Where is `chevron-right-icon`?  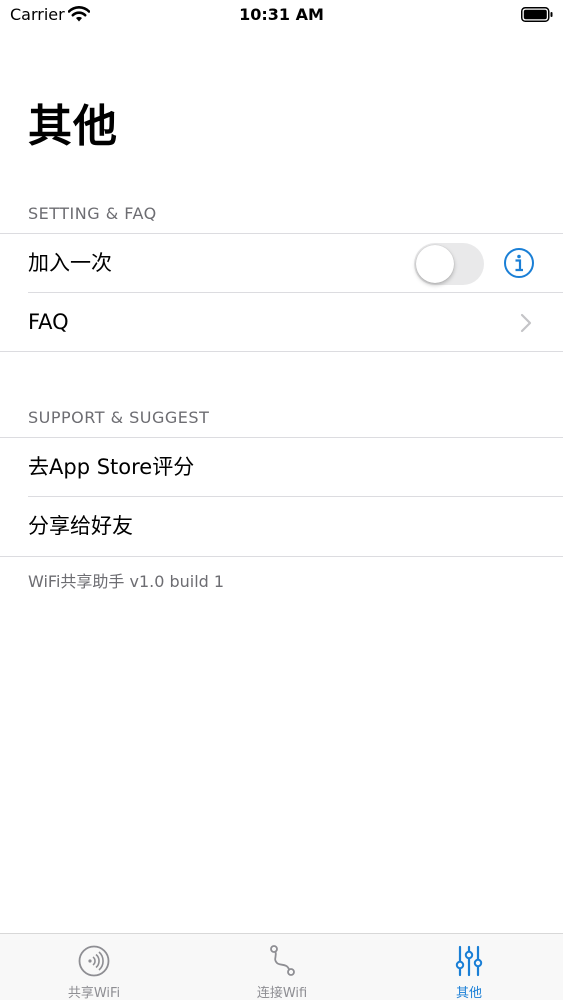 chevron-right-icon is located at coordinates (526, 323).